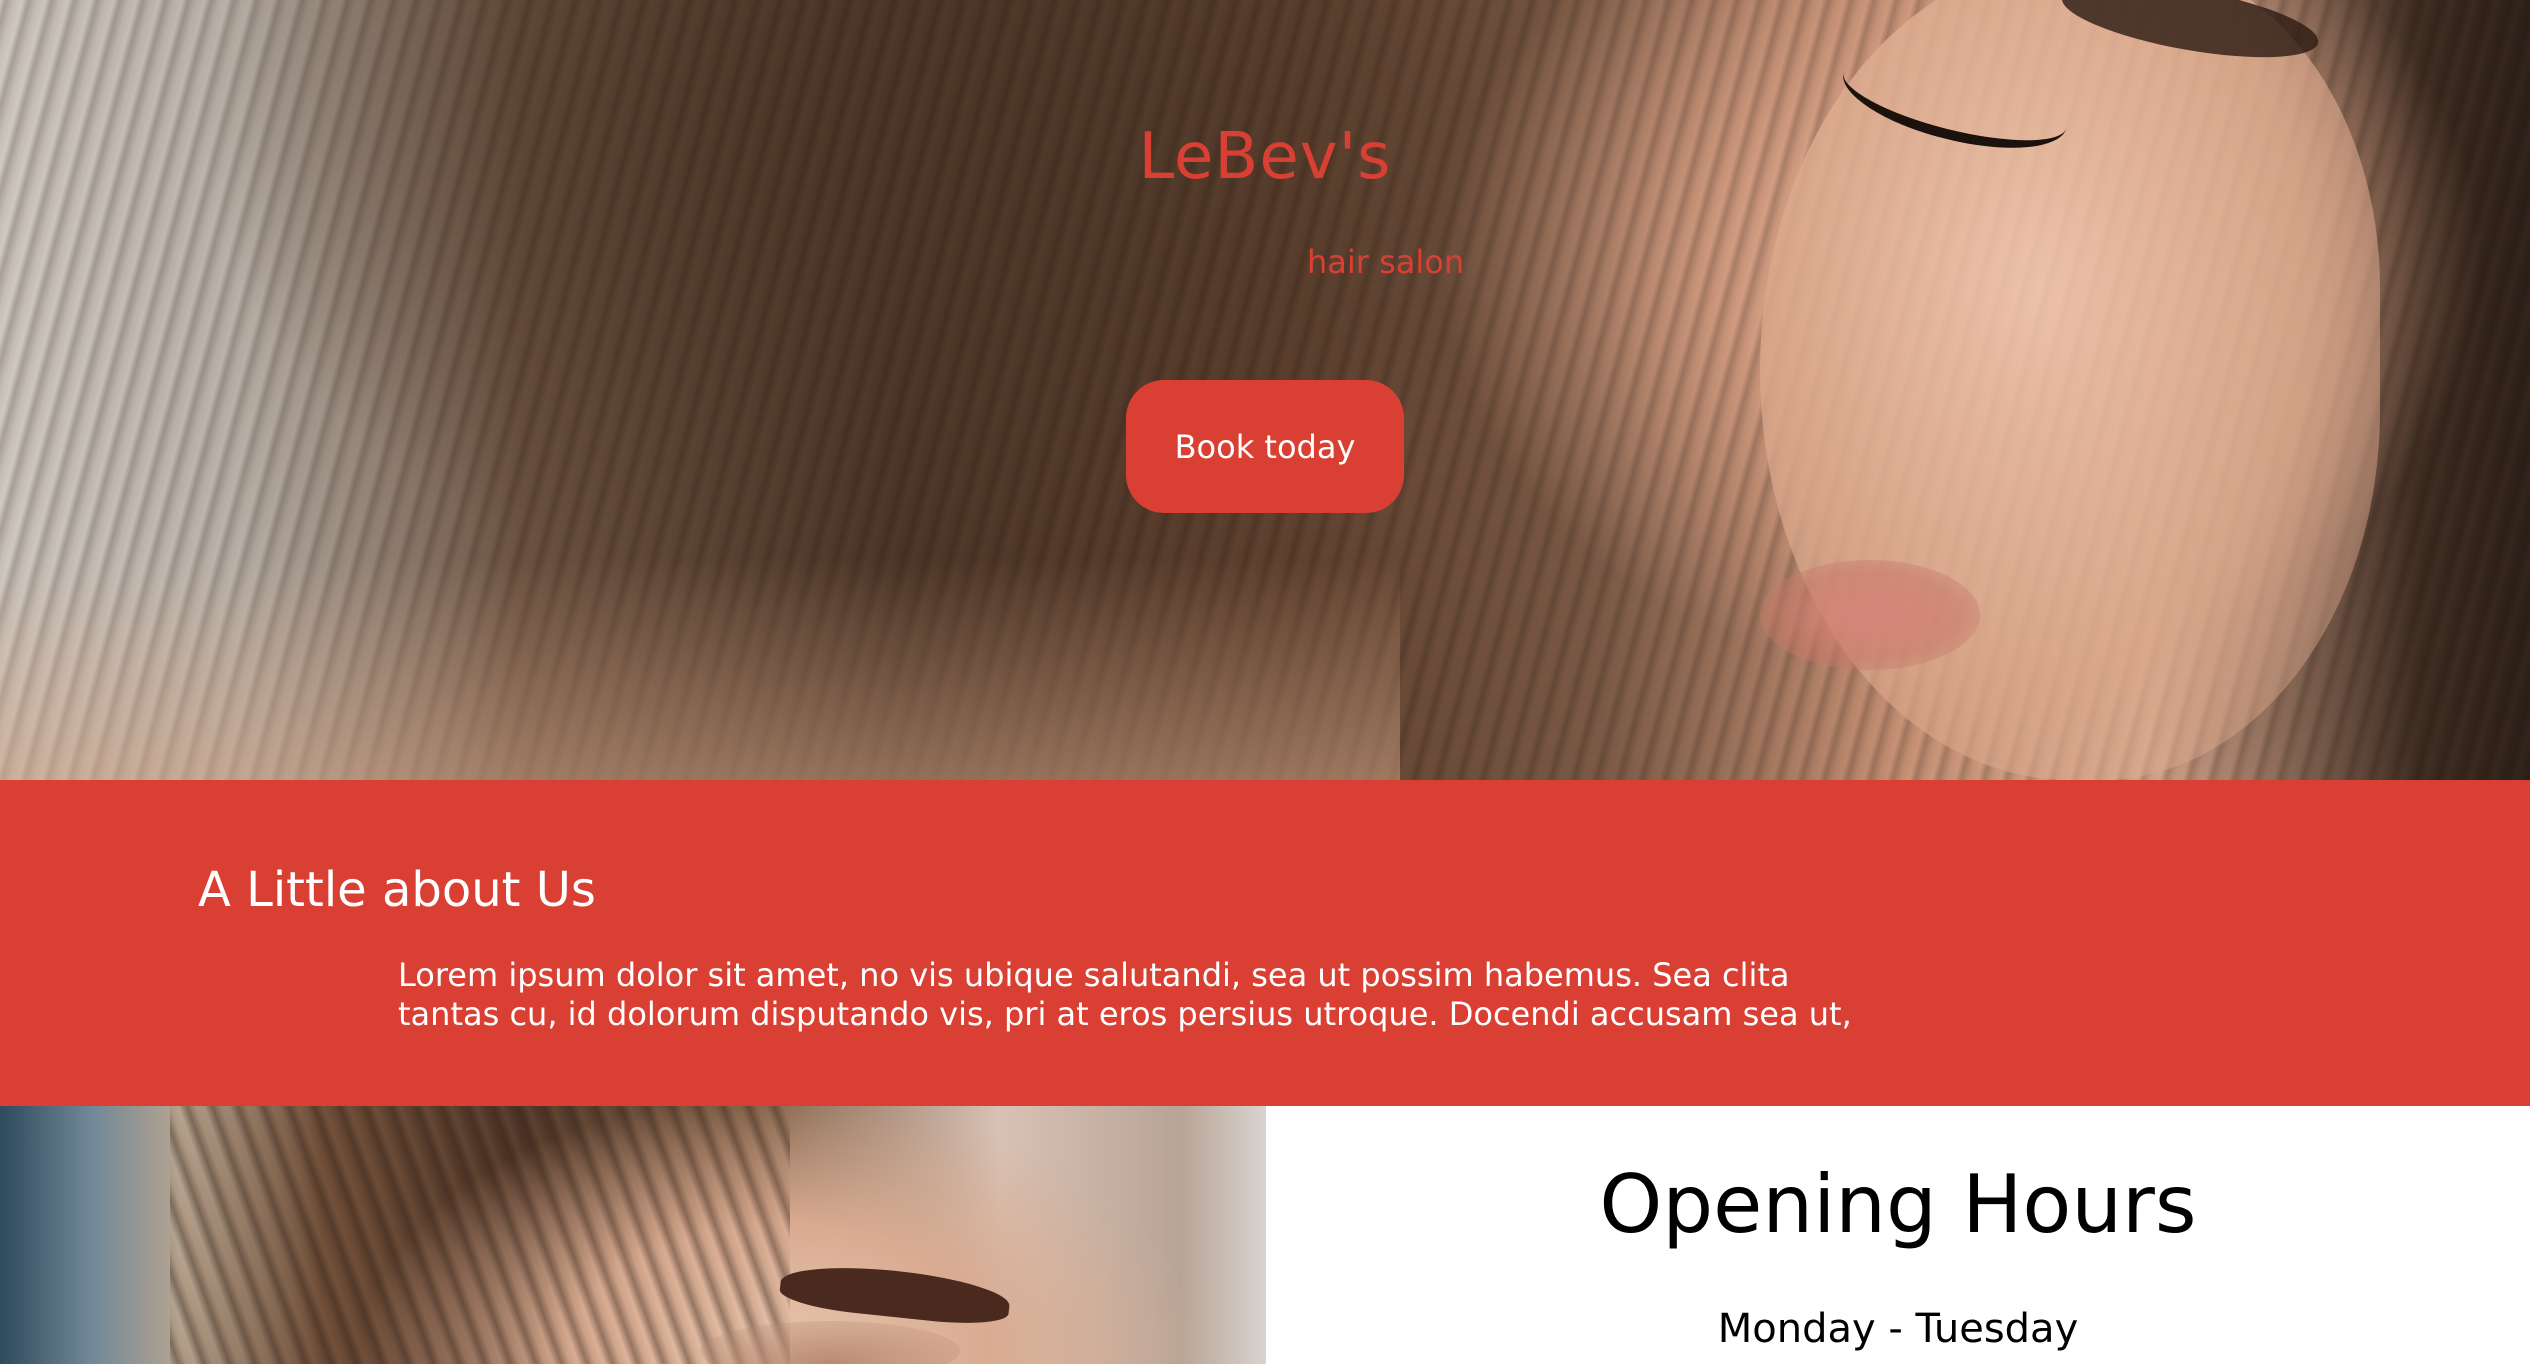 The width and height of the screenshot is (2530, 1364). What do you see at coordinates (700, 670) in the screenshot?
I see `hero-photo-shoulder` at bounding box center [700, 670].